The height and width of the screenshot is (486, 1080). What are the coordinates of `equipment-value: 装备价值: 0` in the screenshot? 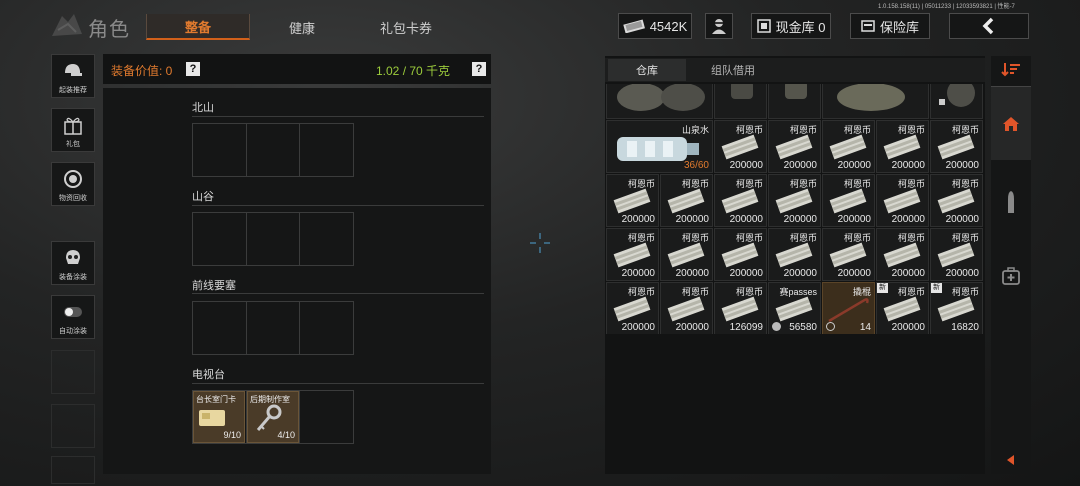 It's located at (142, 71).